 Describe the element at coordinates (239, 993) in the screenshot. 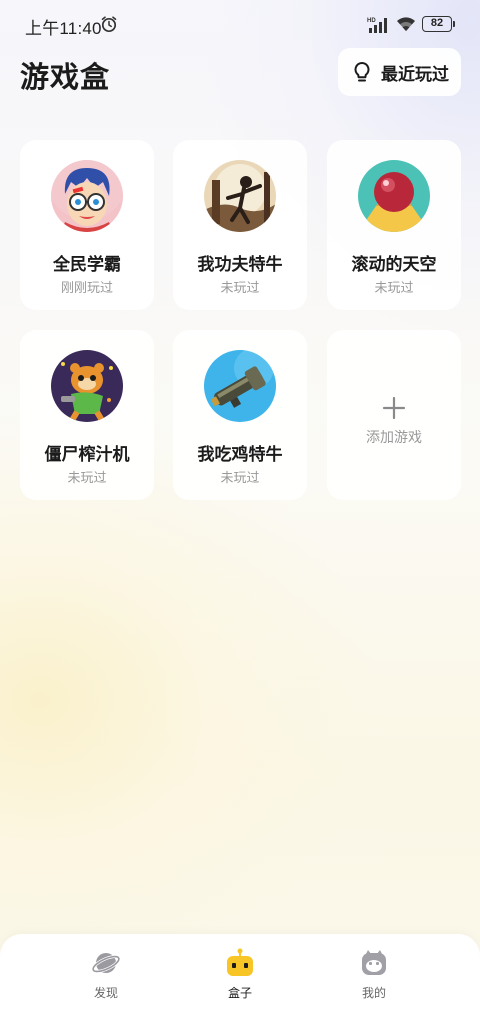

I see `nav-label: 盒子` at that location.